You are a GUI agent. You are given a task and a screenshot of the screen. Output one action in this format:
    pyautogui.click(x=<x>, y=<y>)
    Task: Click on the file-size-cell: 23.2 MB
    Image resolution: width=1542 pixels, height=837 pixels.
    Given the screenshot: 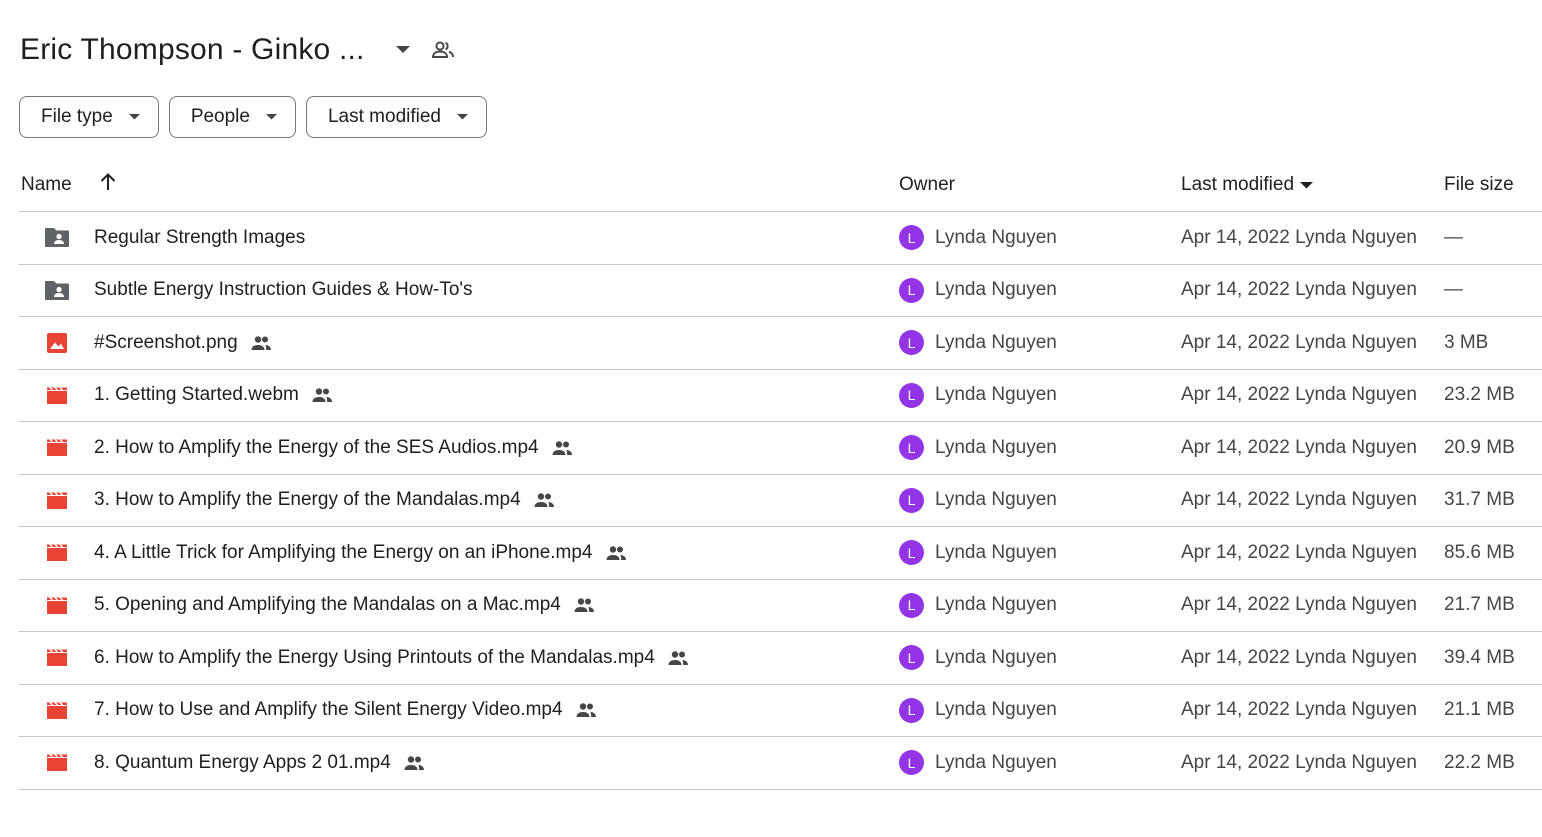 What is the action you would take?
    pyautogui.click(x=1479, y=395)
    